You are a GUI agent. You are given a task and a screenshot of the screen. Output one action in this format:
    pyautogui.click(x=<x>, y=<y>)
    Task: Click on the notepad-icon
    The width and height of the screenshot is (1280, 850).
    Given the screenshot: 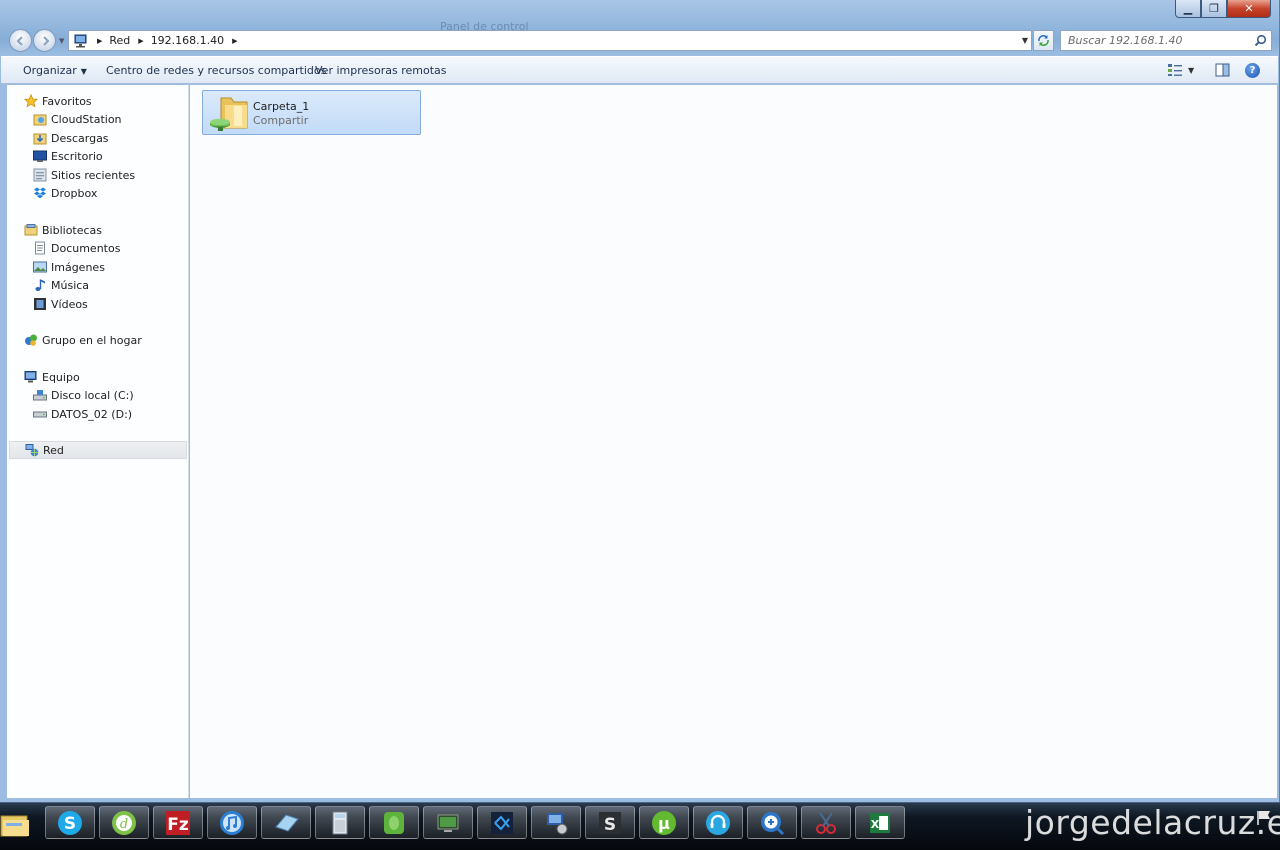 What is the action you would take?
    pyautogui.click(x=287, y=822)
    